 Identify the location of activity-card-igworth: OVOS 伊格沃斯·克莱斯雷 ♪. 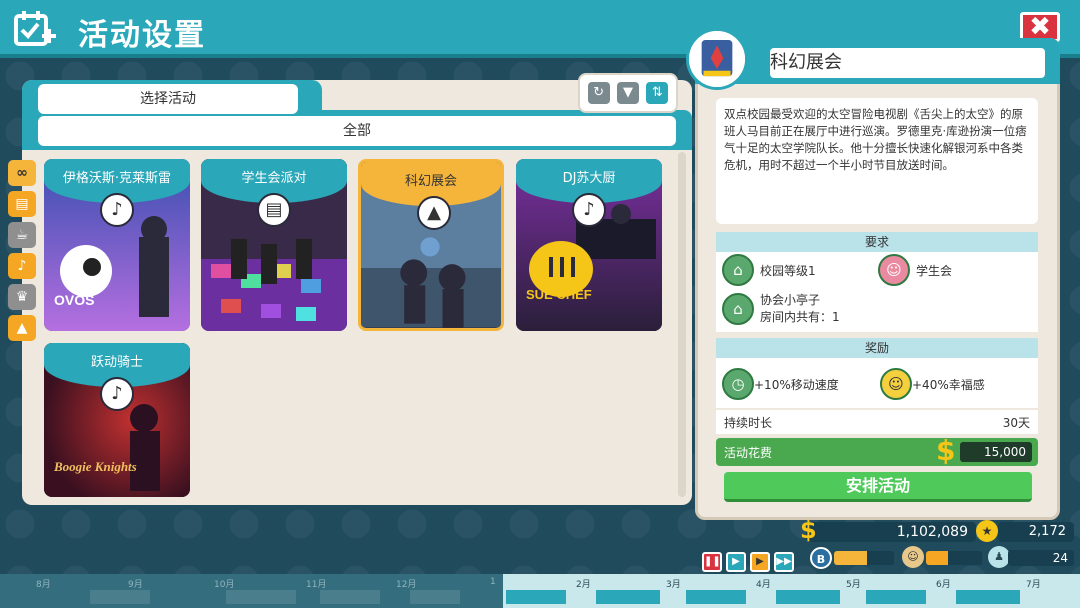
(117, 245).